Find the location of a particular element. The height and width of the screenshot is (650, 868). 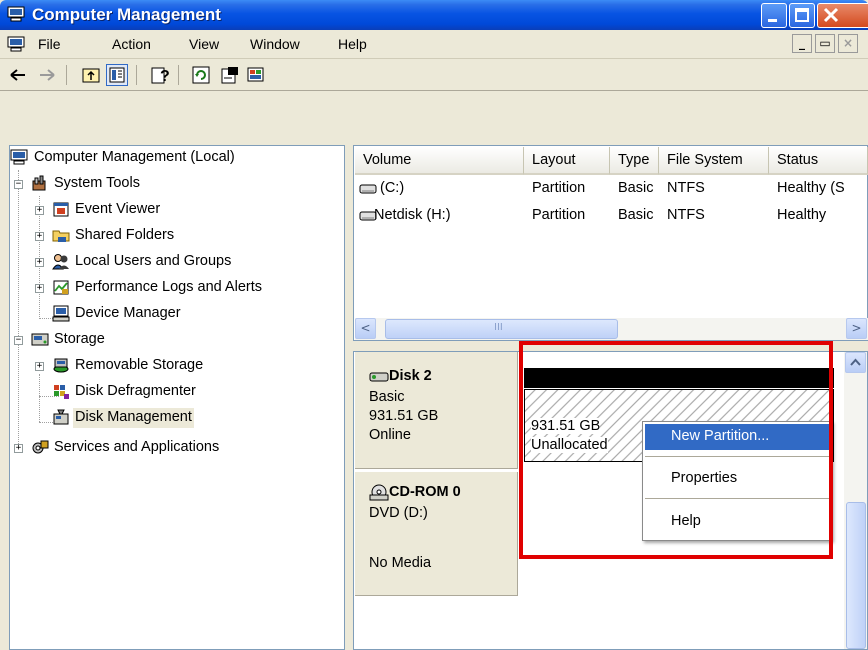

tree-expander-services-and-applications: + is located at coordinates (18, 448).